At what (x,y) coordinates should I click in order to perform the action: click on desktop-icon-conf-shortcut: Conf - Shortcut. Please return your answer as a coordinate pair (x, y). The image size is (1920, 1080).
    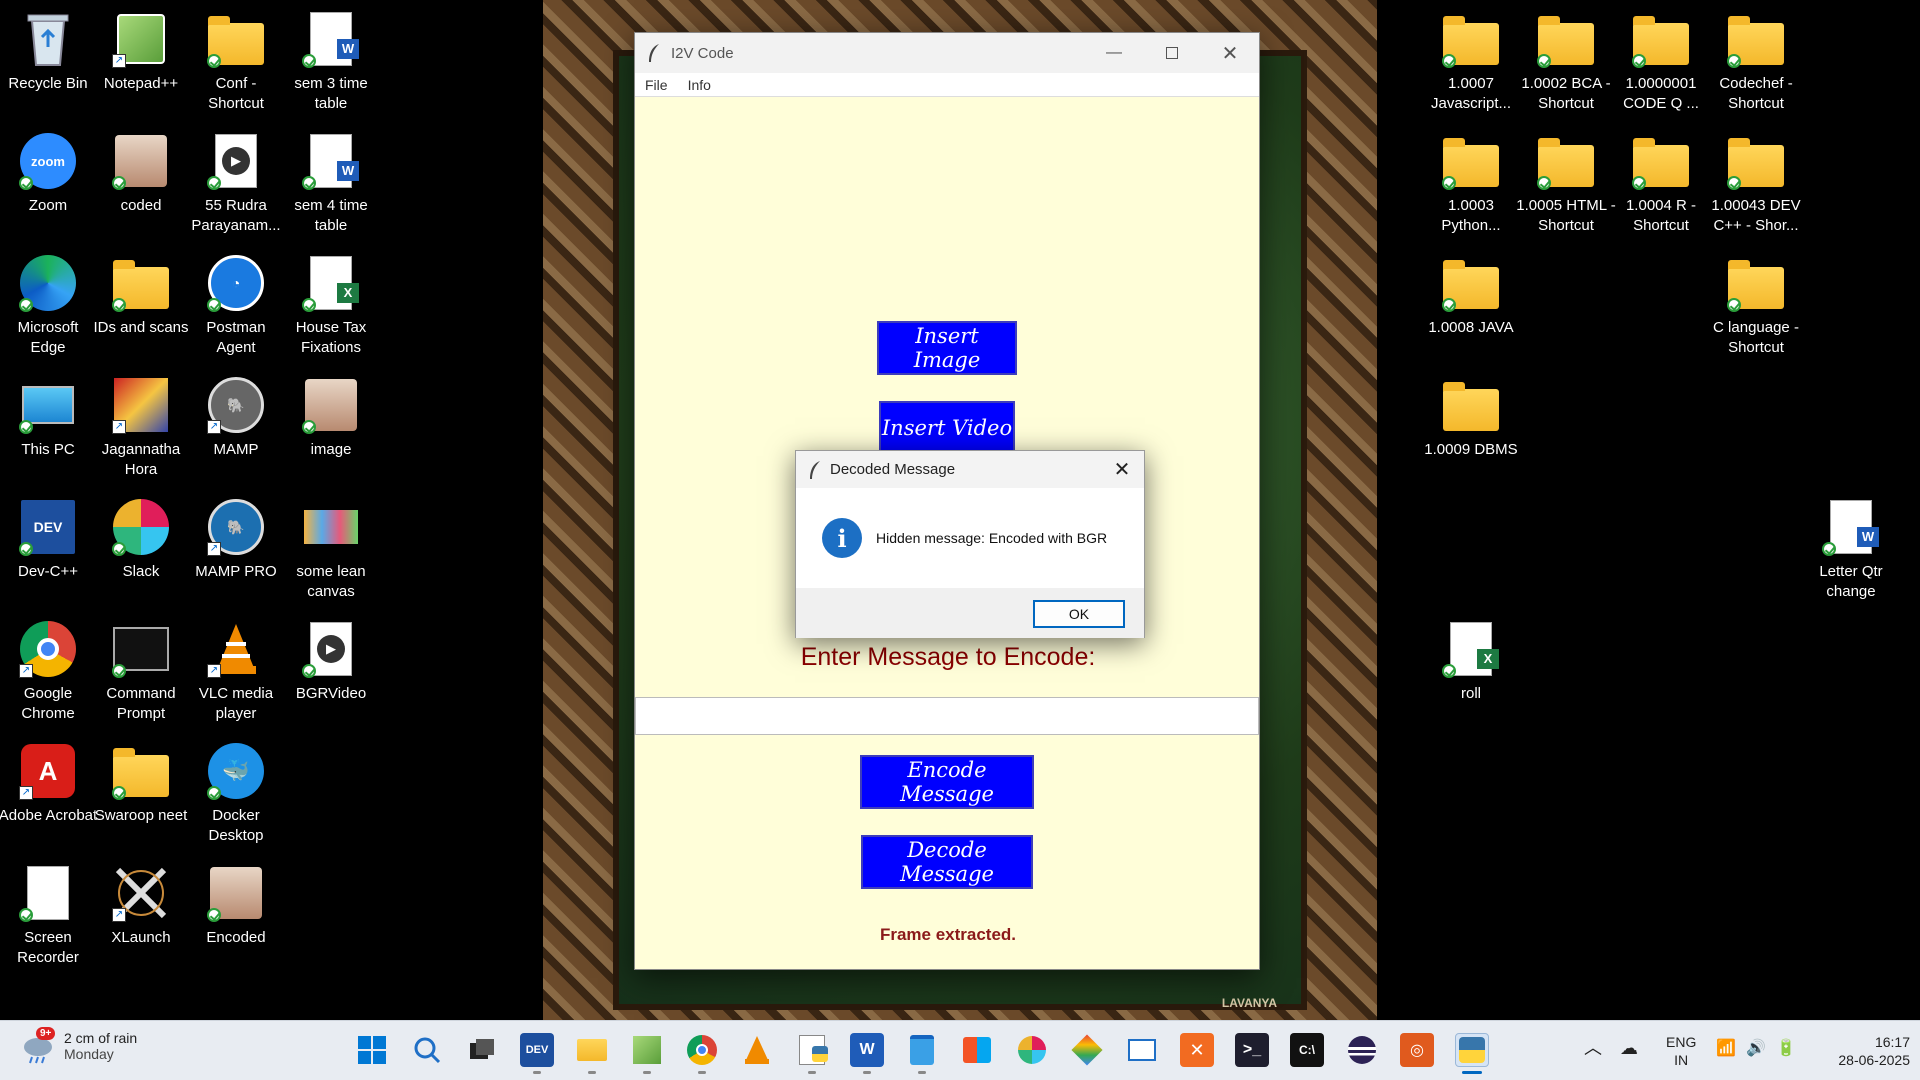
    Looking at the image, I should click on (236, 63).